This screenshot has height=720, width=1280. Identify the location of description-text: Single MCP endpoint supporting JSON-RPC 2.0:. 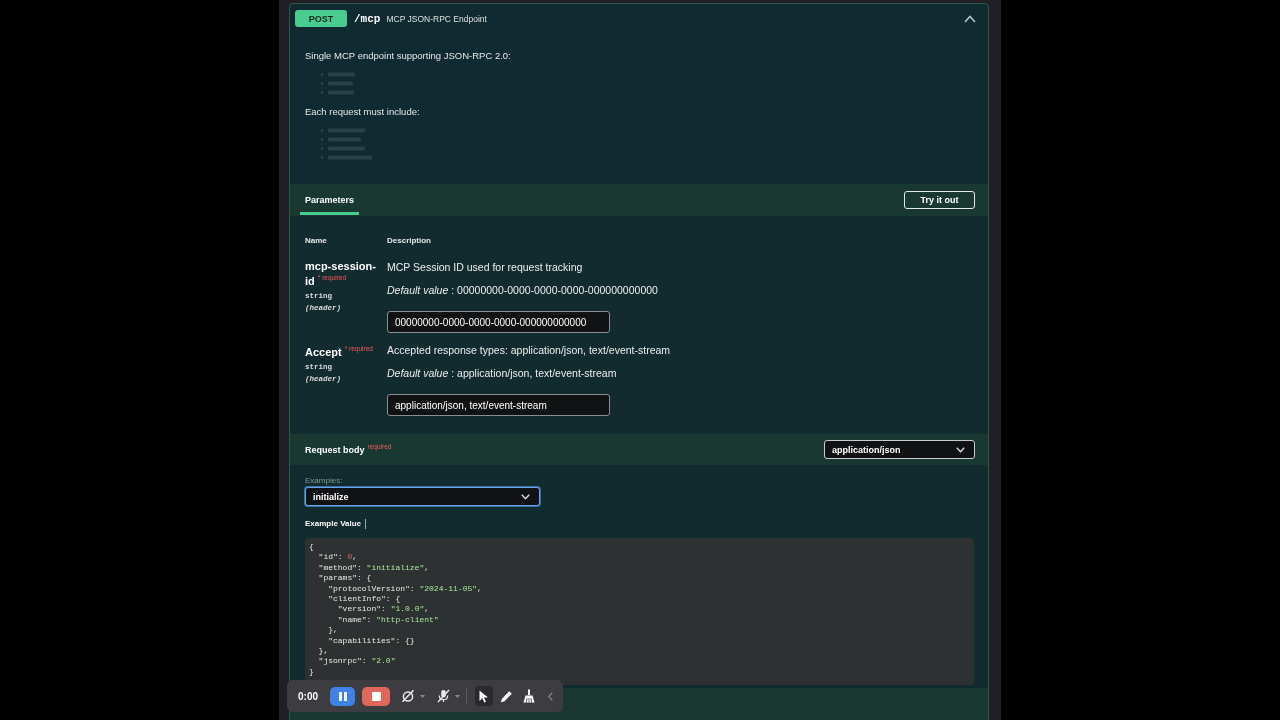
(408, 56).